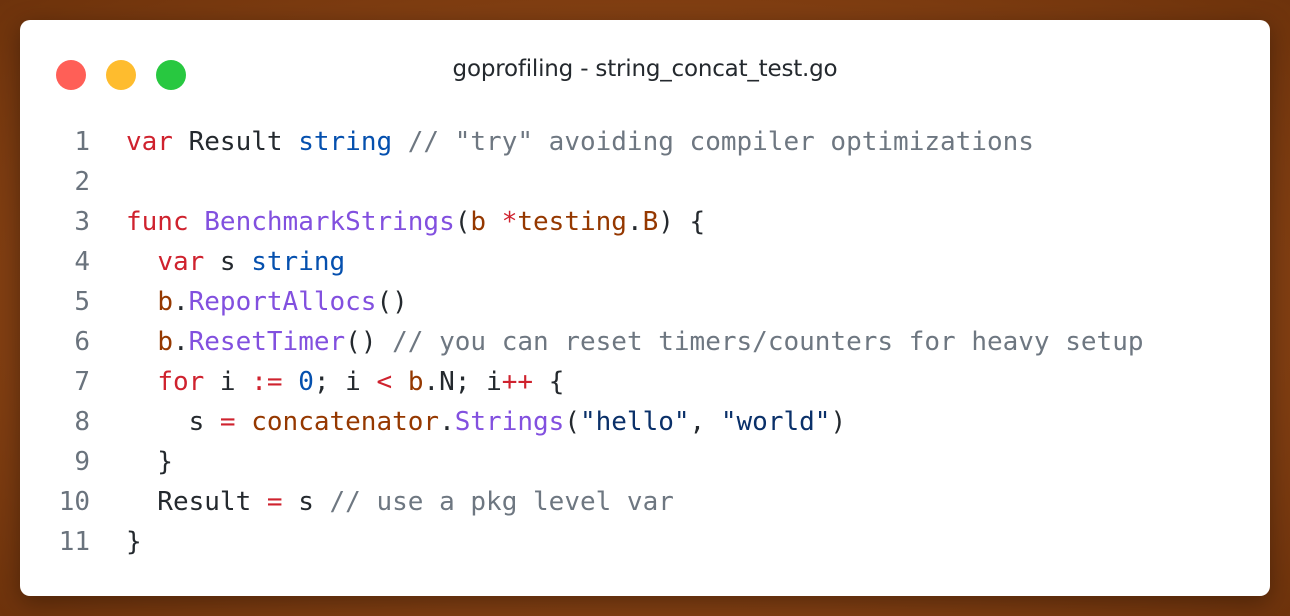 The width and height of the screenshot is (1290, 616). Describe the element at coordinates (645, 382) in the screenshot. I see `code-line: 7 for i := 0; i < b.N; i++ {` at that location.